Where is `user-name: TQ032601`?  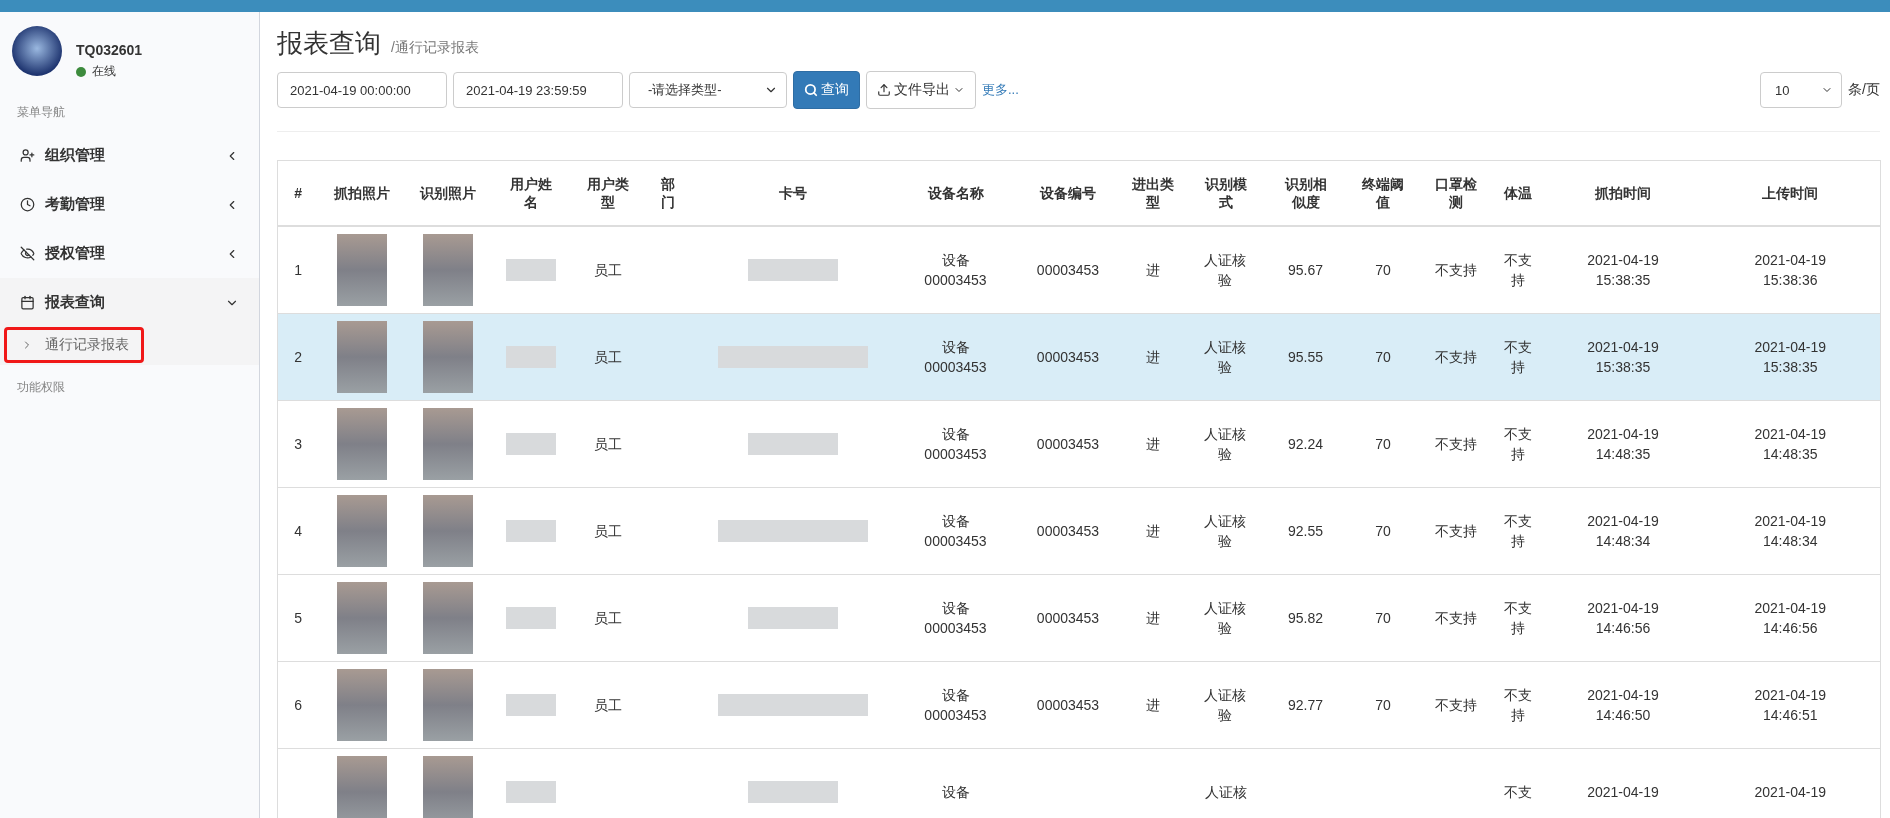 user-name: TQ032601 is located at coordinates (109, 50).